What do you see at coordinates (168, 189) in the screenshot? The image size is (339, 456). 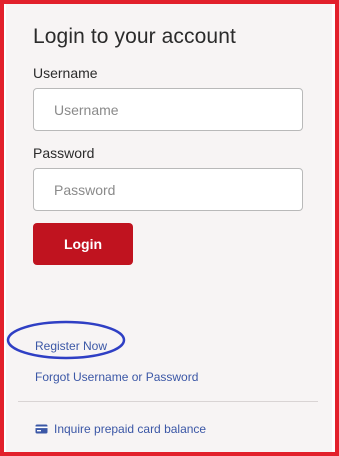 I see `password-input` at bounding box center [168, 189].